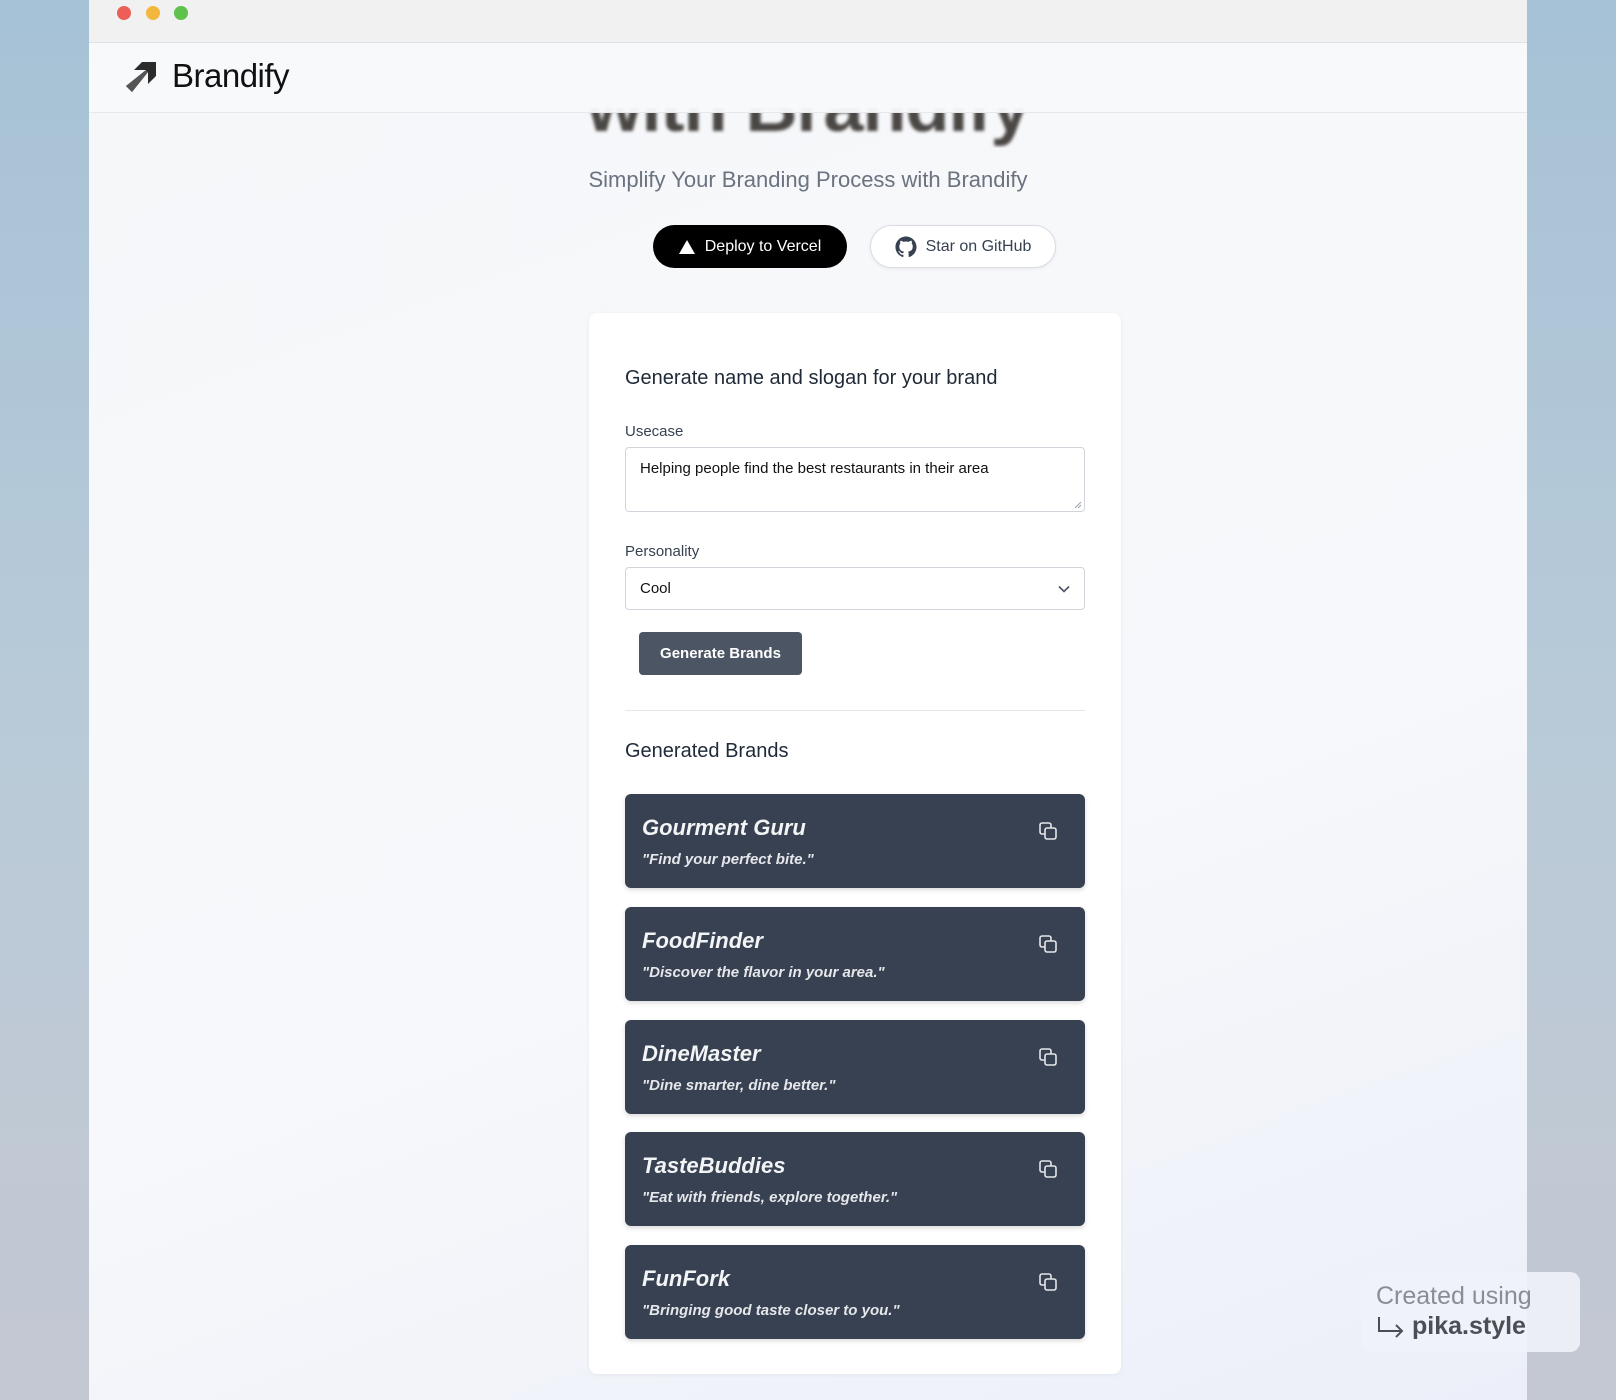  I want to click on return-arrow-icon, so click(1391, 1327).